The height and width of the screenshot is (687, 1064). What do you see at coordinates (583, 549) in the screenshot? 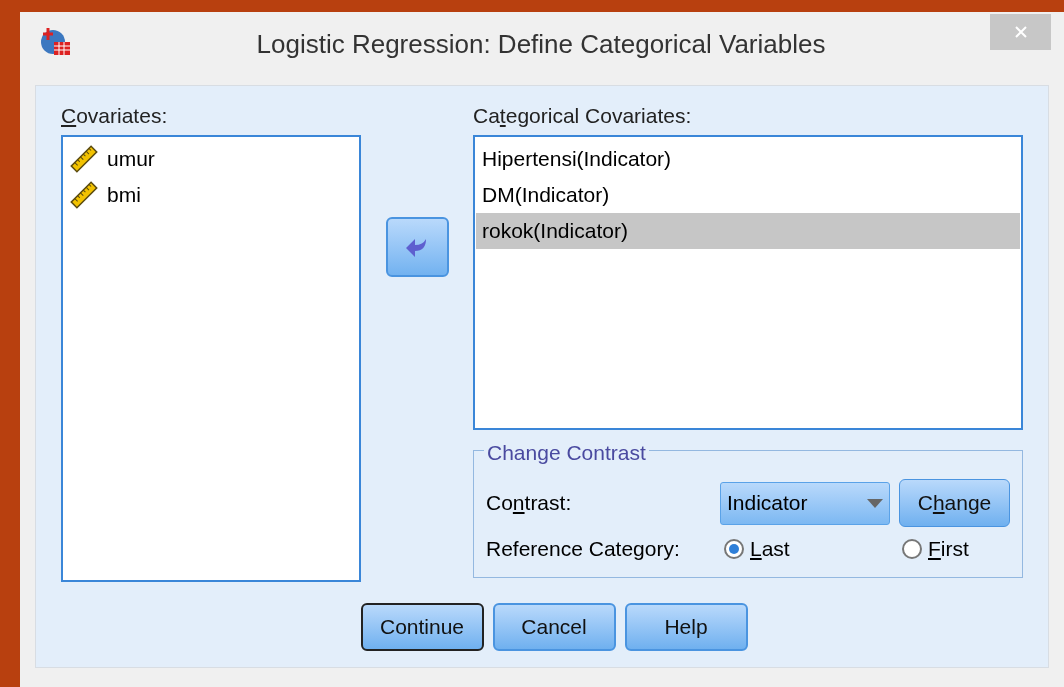
I see `reference-label: Reference Category:` at bounding box center [583, 549].